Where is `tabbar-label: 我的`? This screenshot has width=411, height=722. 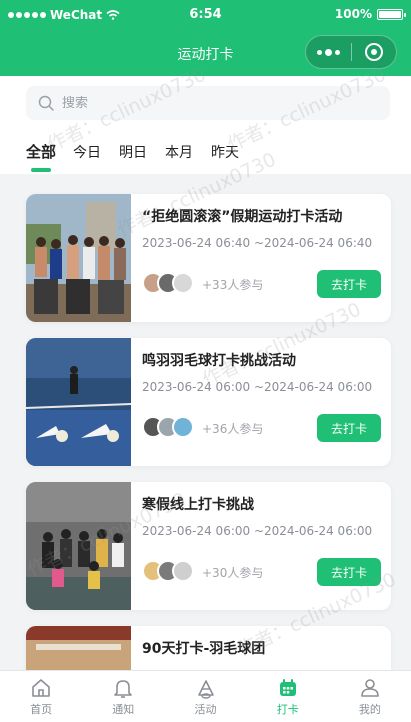
tabbar-label: 我的 is located at coordinates (369, 709).